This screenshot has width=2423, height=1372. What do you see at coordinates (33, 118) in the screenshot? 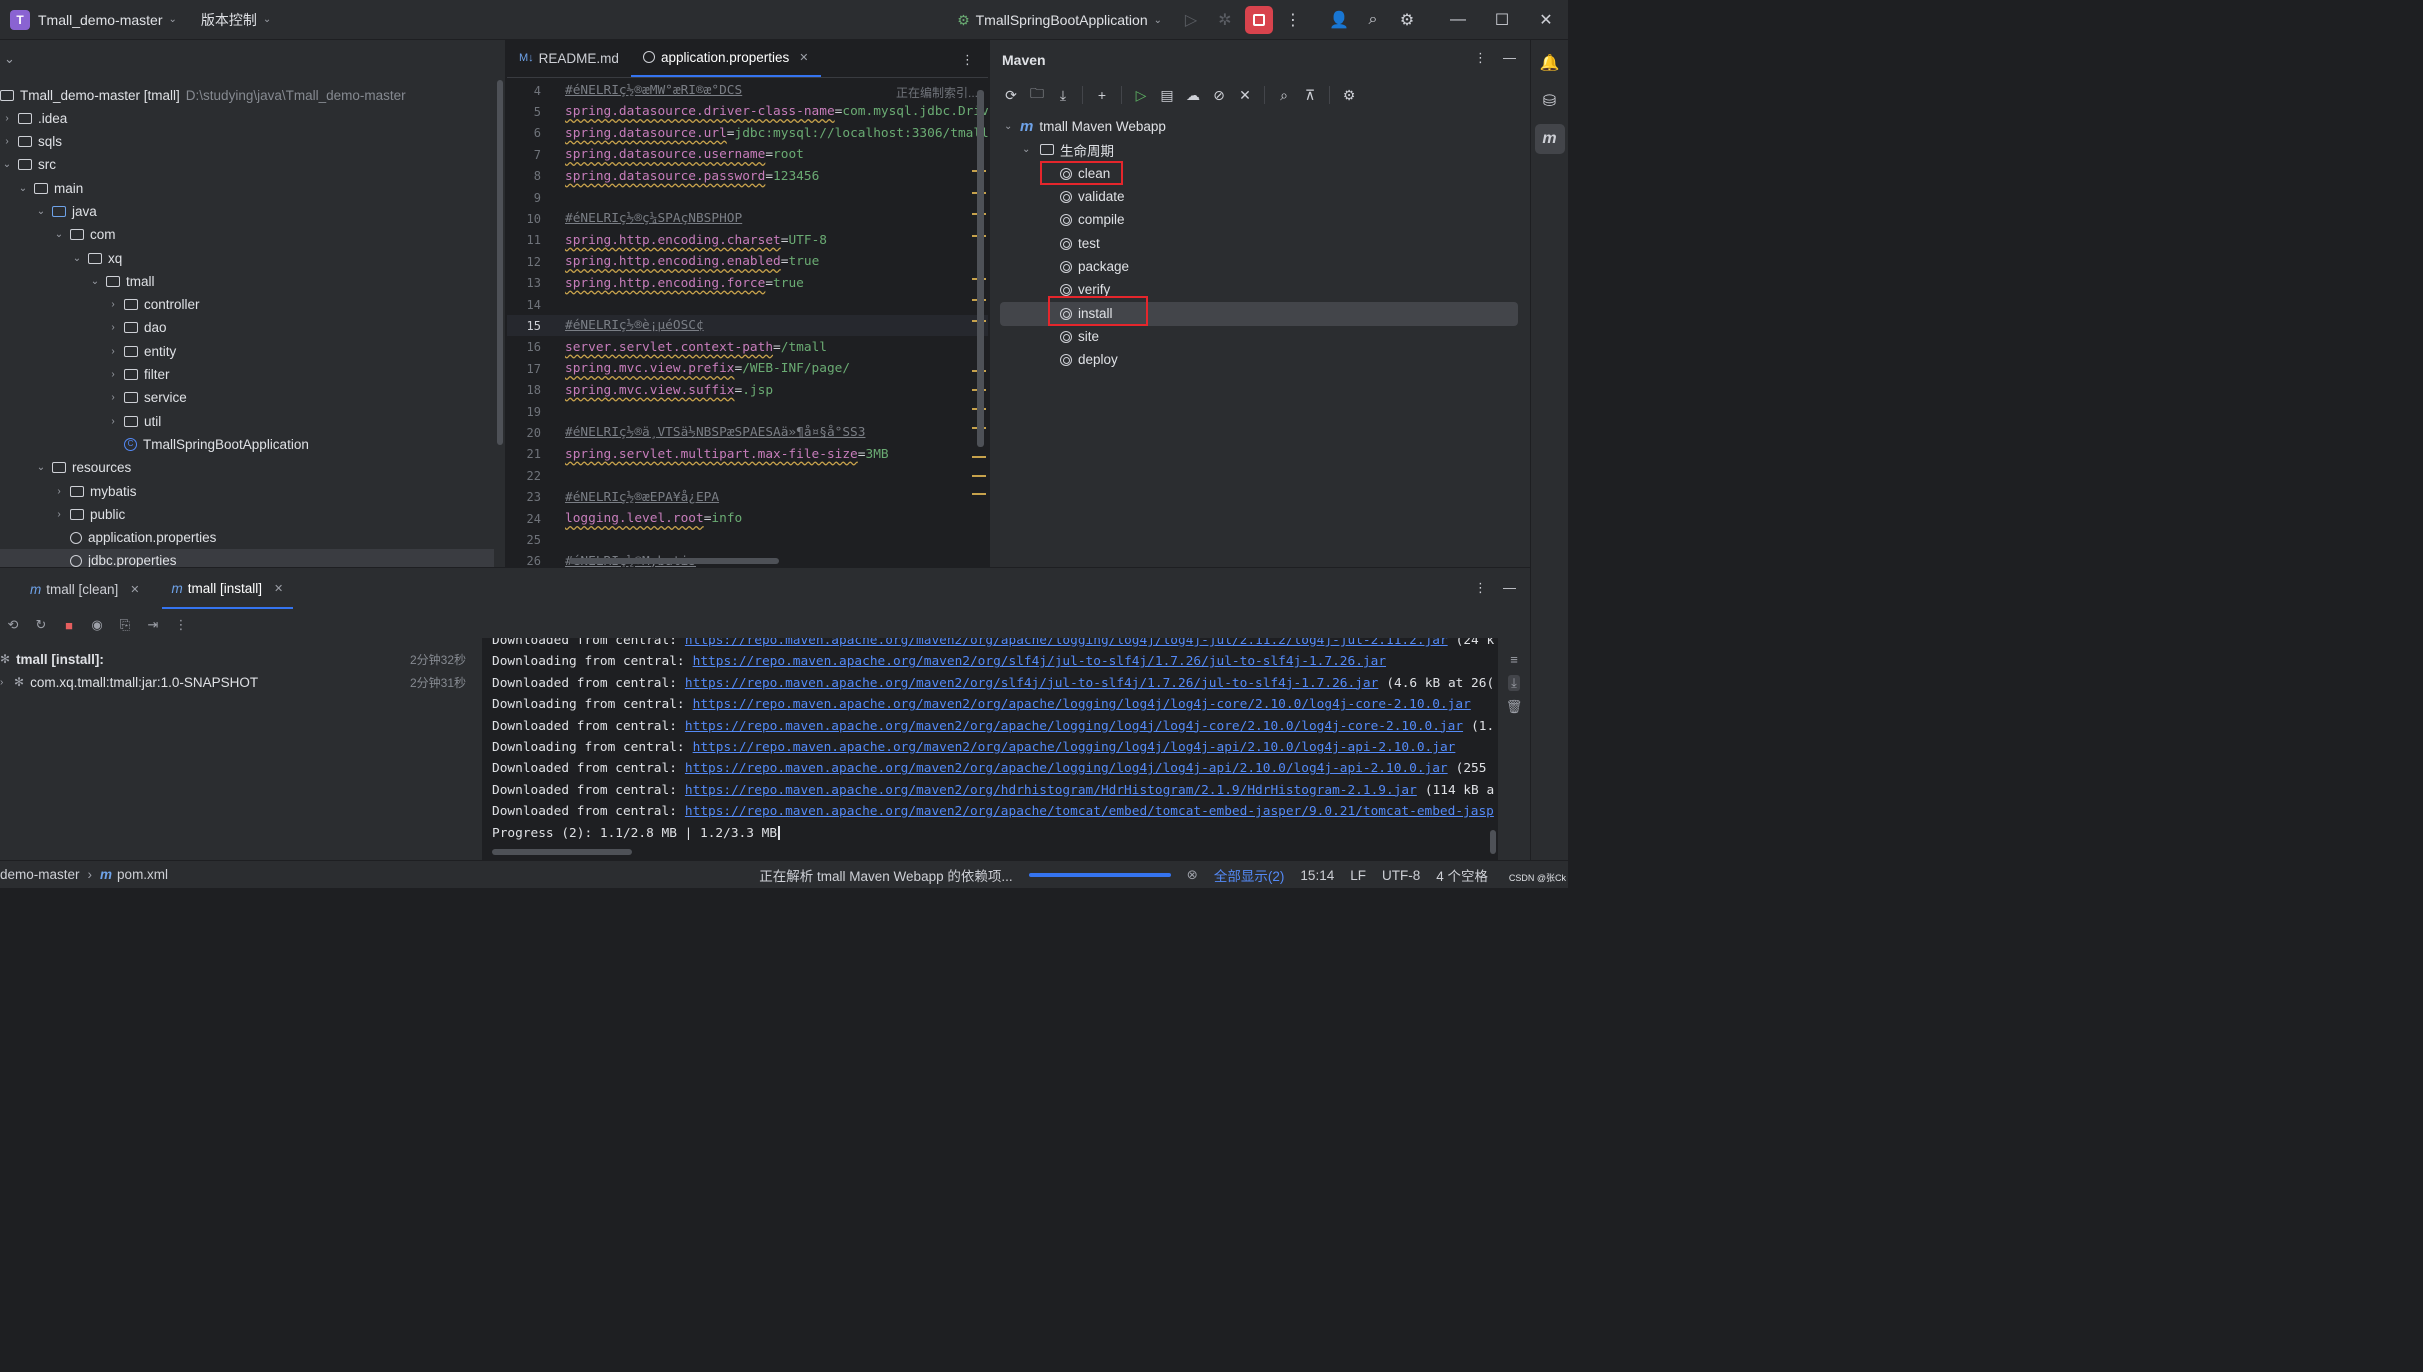
I see `tree-item-idea: › .idea` at bounding box center [33, 118].